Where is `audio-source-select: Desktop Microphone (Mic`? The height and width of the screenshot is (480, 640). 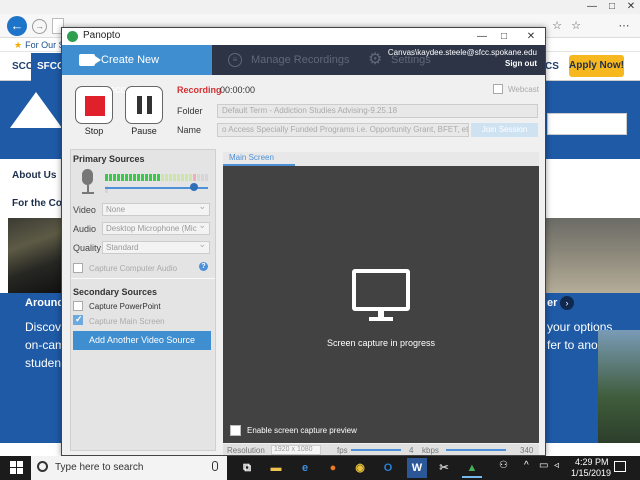 audio-source-select: Desktop Microphone (Mic is located at coordinates (156, 228).